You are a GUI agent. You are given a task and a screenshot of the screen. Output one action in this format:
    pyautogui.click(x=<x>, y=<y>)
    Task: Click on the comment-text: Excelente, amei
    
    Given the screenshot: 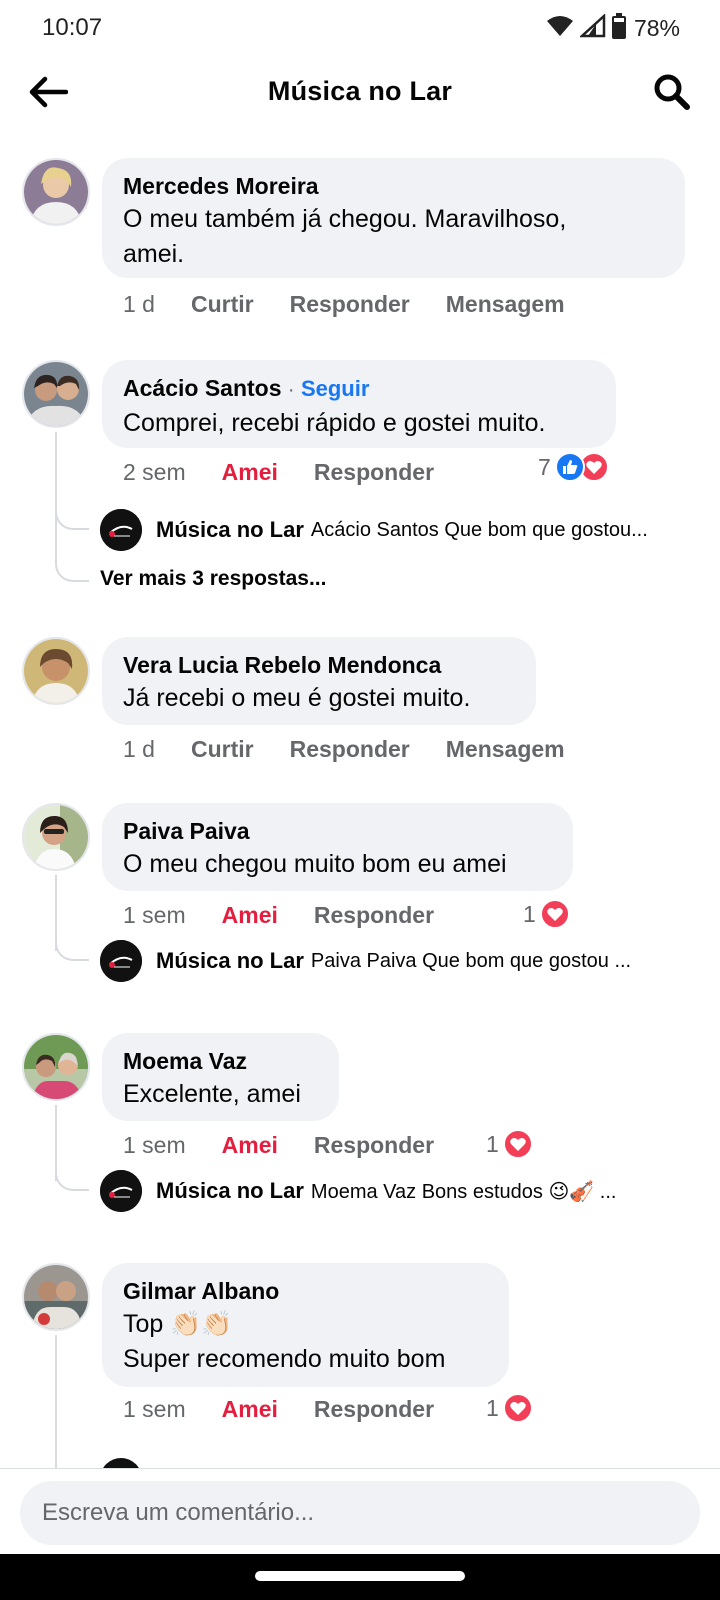 What is the action you would take?
    pyautogui.click(x=212, y=1094)
    